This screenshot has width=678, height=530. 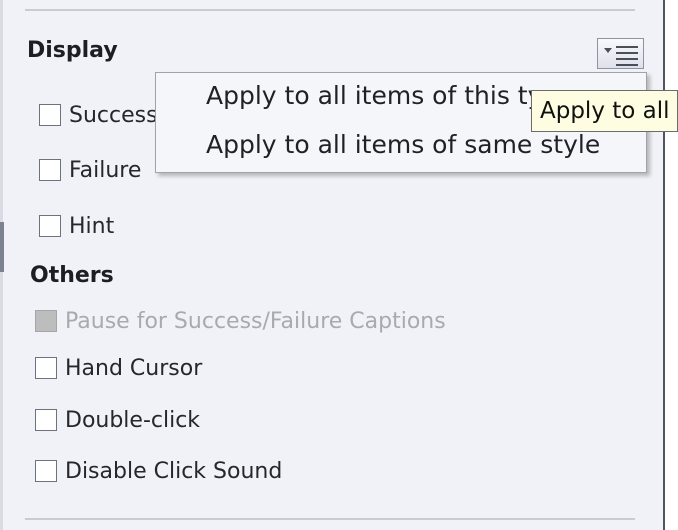 I want to click on menu-item-apply-same-style: Apply to all items of same style, so click(x=403, y=144).